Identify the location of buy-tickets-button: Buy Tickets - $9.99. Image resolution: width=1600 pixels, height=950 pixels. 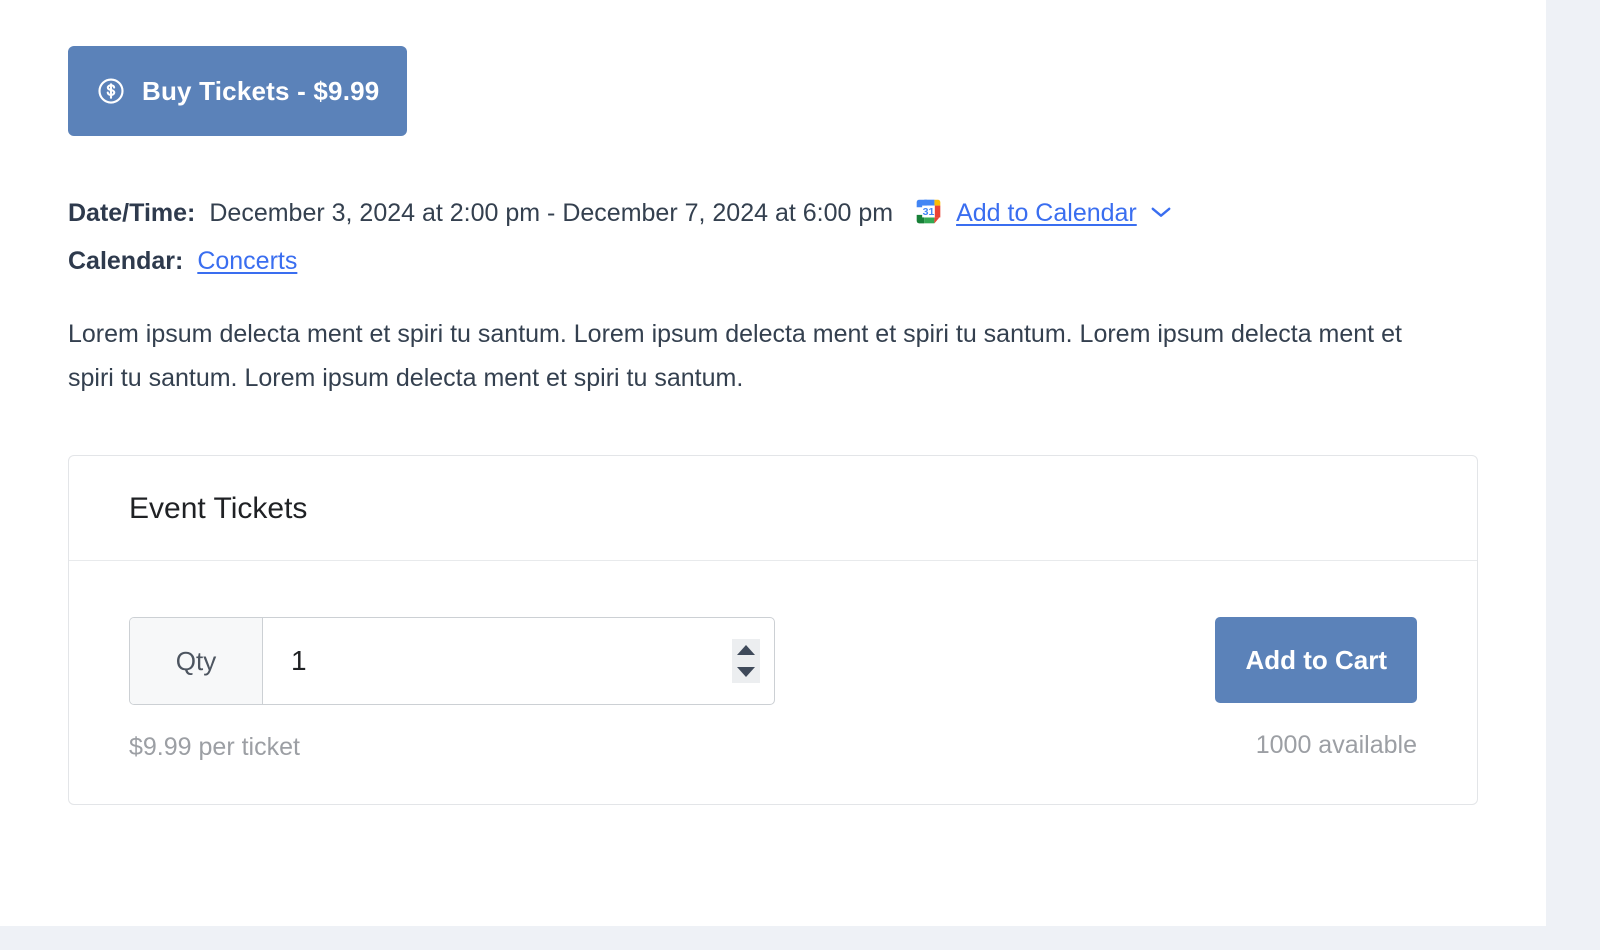
(238, 91).